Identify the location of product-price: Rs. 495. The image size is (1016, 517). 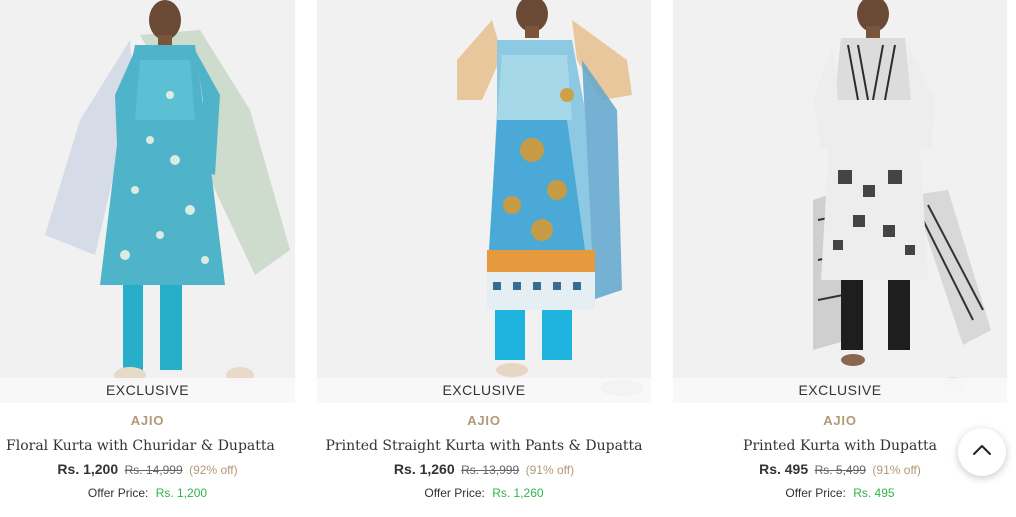
(784, 469).